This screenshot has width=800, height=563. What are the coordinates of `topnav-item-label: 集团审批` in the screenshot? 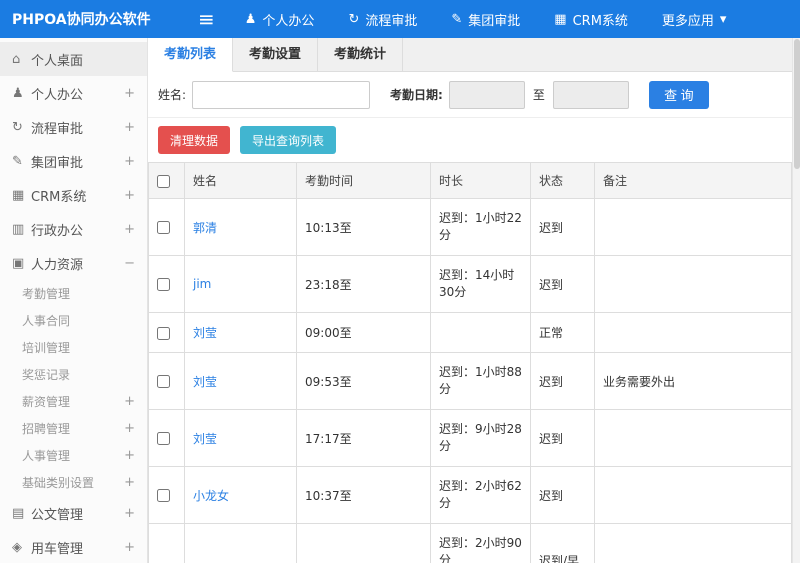 It's located at (494, 21).